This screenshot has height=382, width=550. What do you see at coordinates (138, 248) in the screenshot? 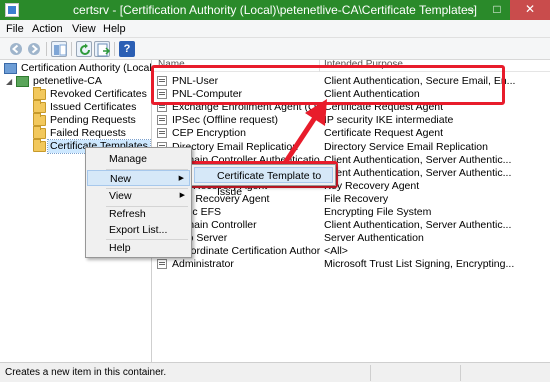
I see `menu-item-help: Help` at bounding box center [138, 248].